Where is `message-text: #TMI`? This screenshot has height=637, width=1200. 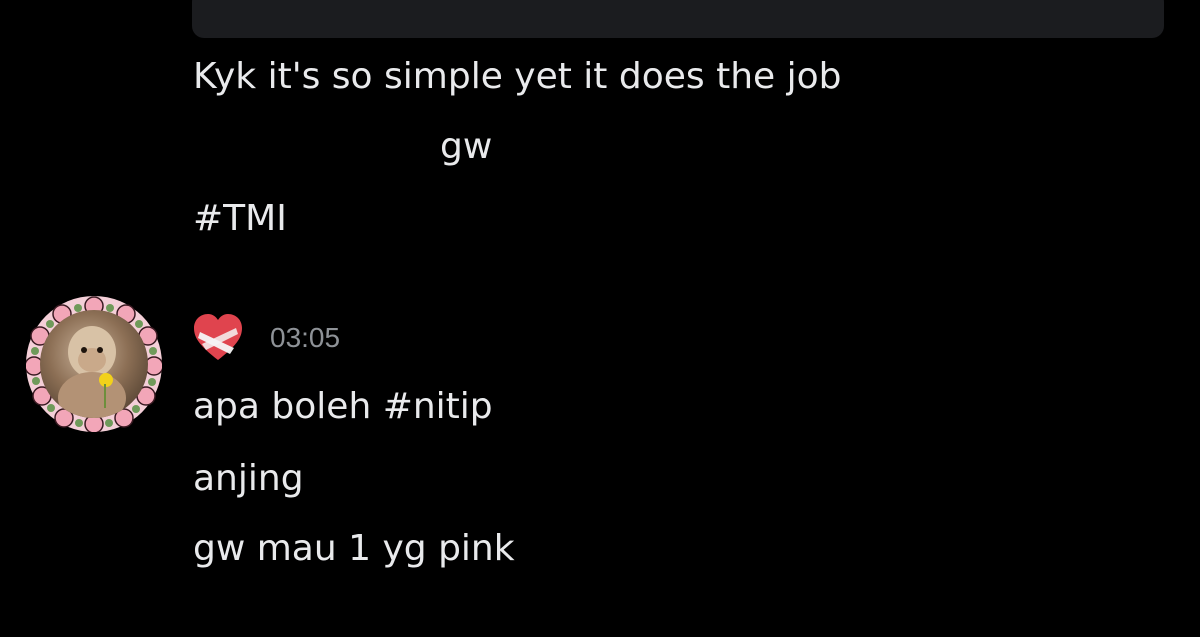 message-text: #TMI is located at coordinates (240, 218).